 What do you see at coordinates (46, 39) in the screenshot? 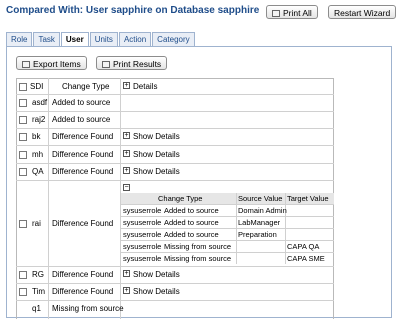
I see `tab-task: Task` at bounding box center [46, 39].